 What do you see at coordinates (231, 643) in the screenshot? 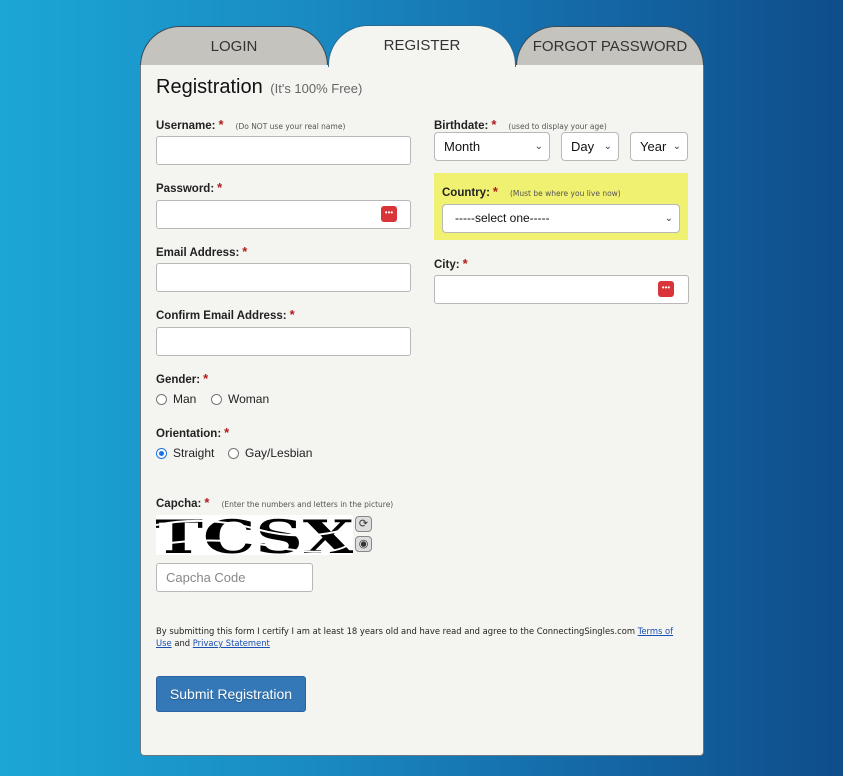
I see `privacy-statement-link: Privacy Statement` at bounding box center [231, 643].